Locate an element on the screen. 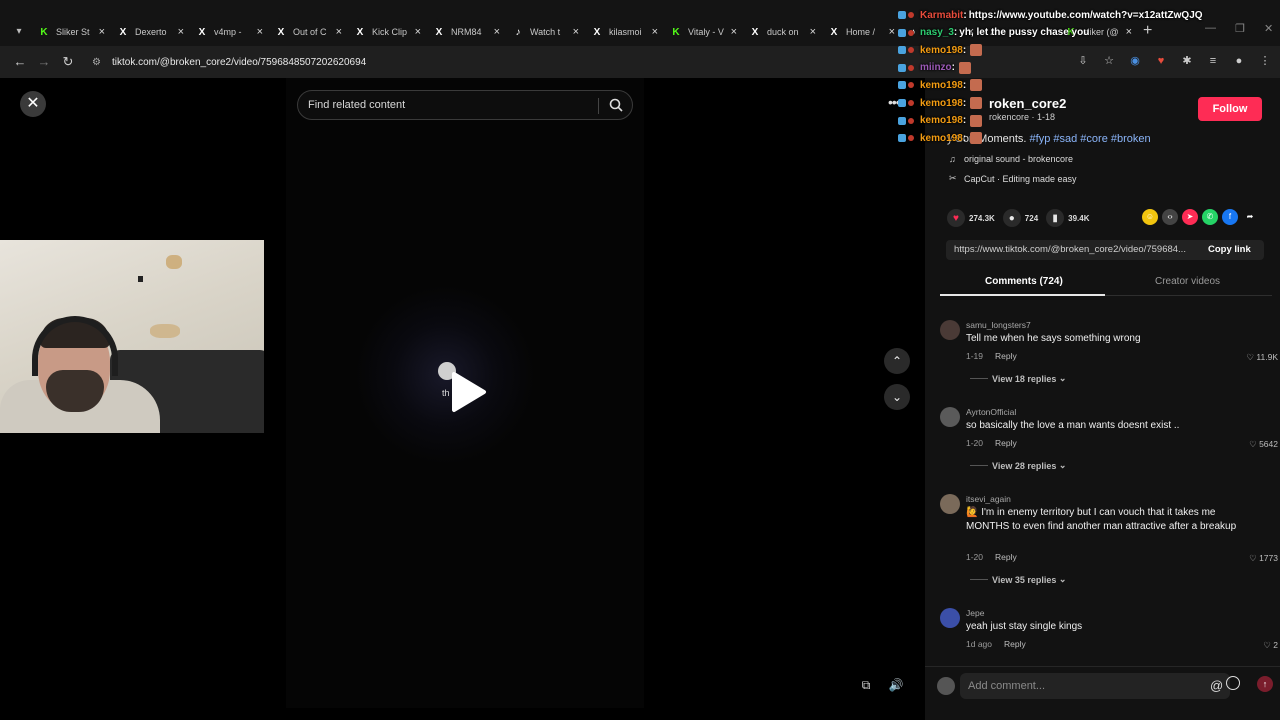  picture-in-picture-icon: ⧉ is located at coordinates (866, 685).